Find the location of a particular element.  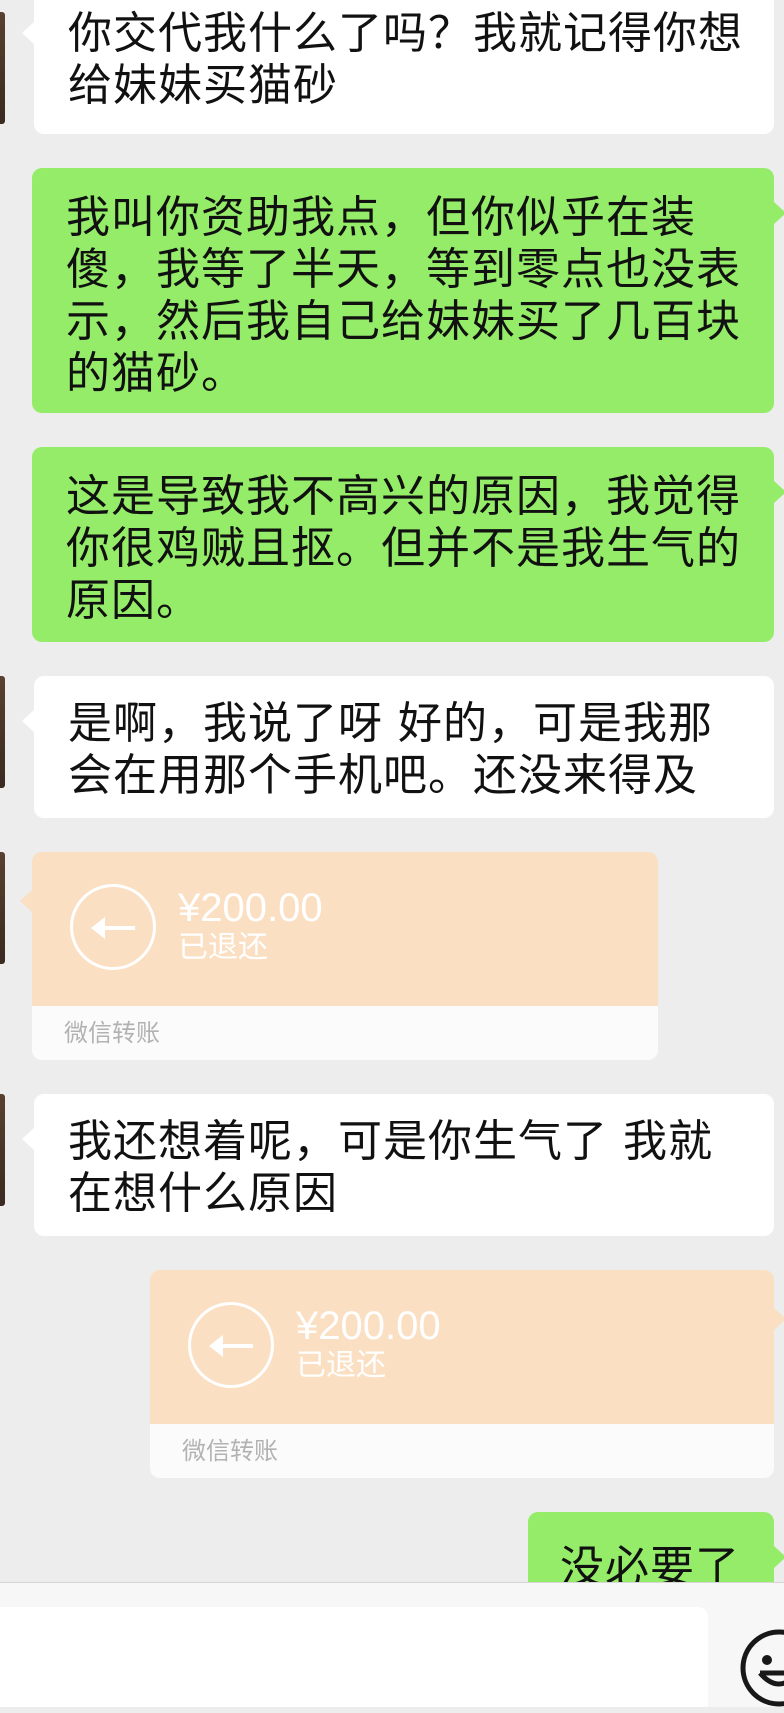

message-line: 这是导致我不高兴的原因，我觉得 is located at coordinates (403, 496).